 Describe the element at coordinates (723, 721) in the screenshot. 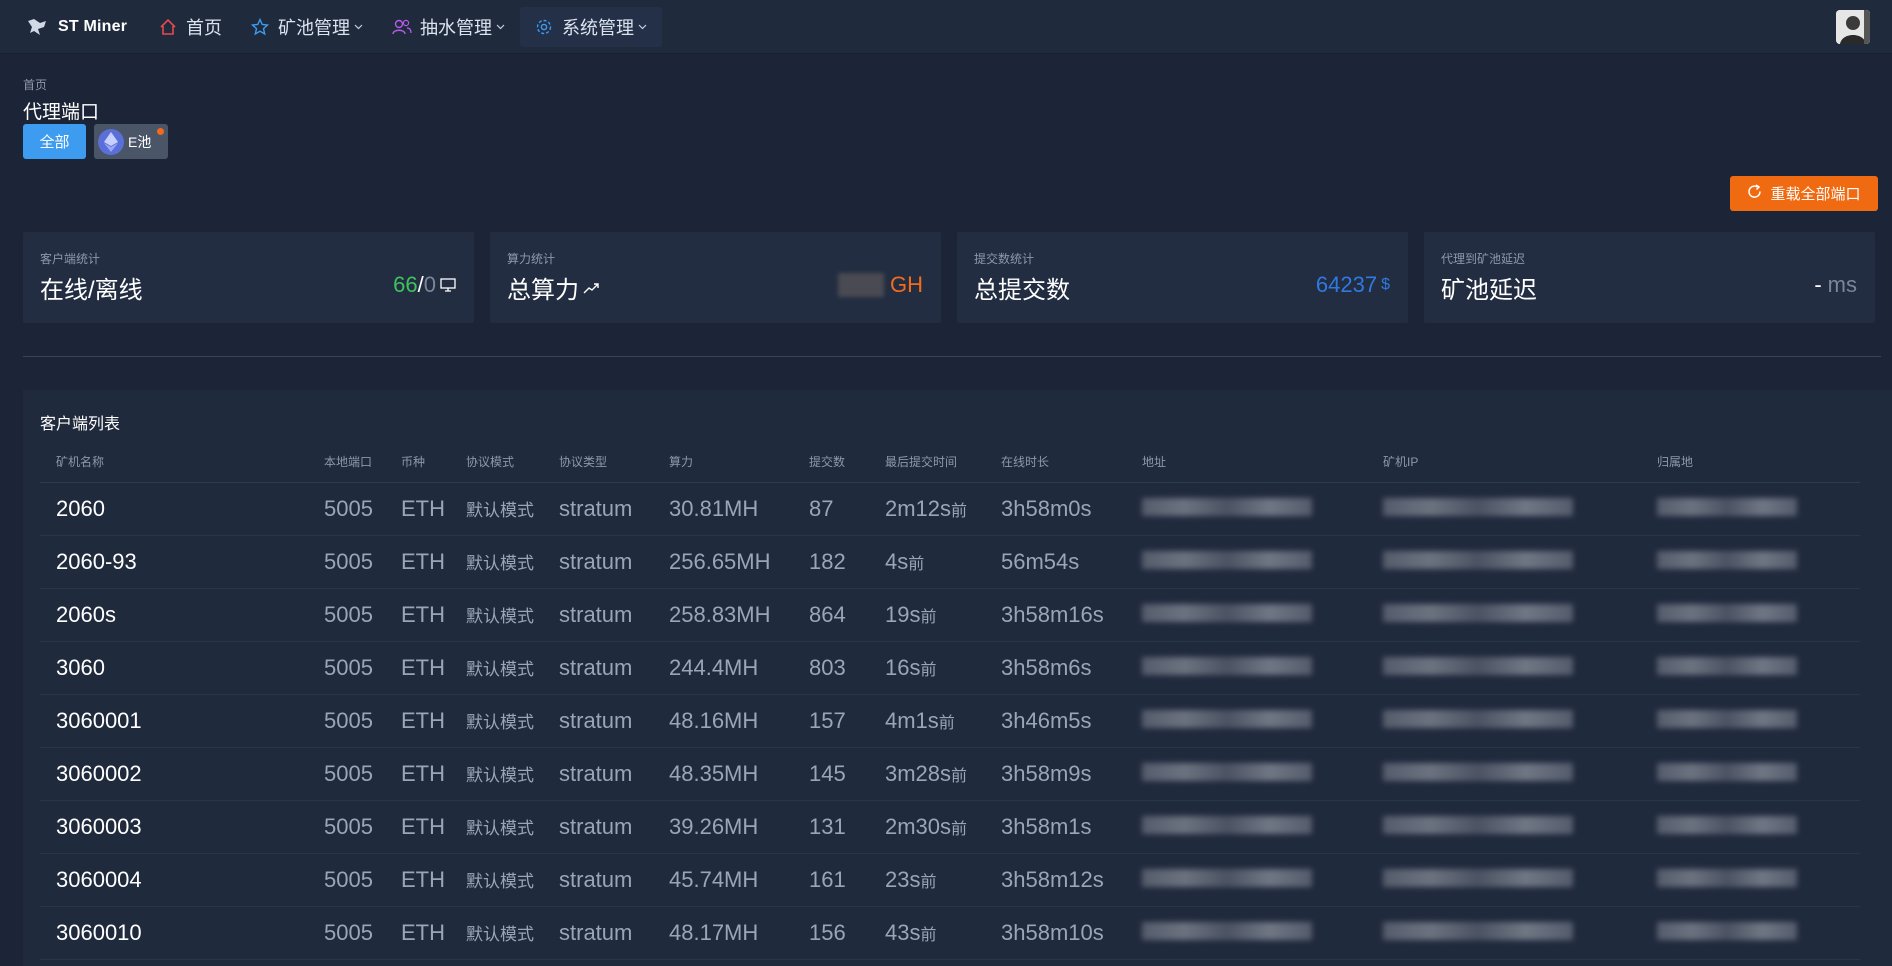

I see `hashrate-cell: 48.16MH` at that location.